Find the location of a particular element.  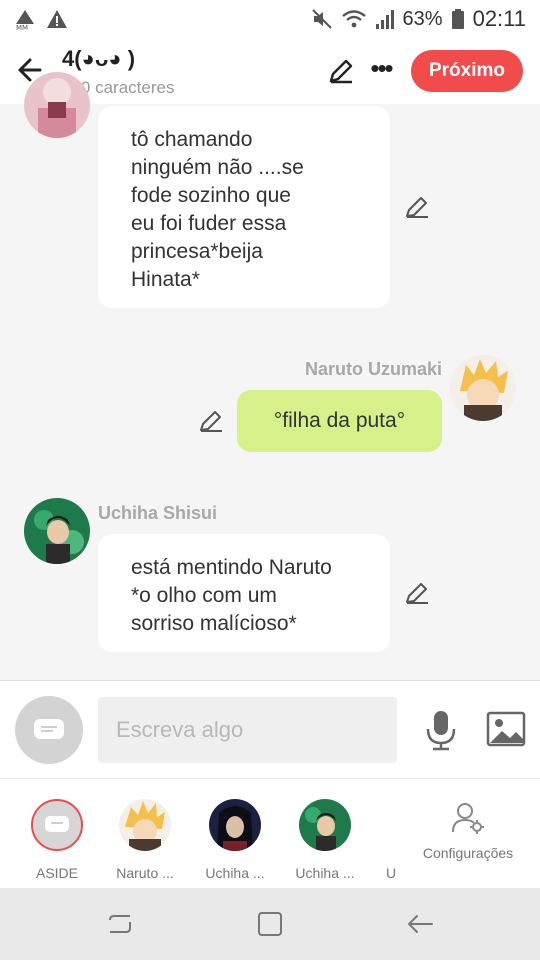

system-nav-bar is located at coordinates (270, 924).